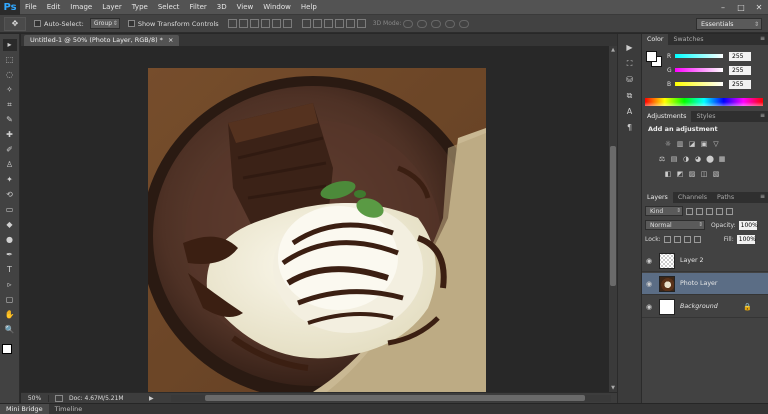 This screenshot has height=414, width=768. I want to click on selective-color-icon: ▧, so click(716, 174).